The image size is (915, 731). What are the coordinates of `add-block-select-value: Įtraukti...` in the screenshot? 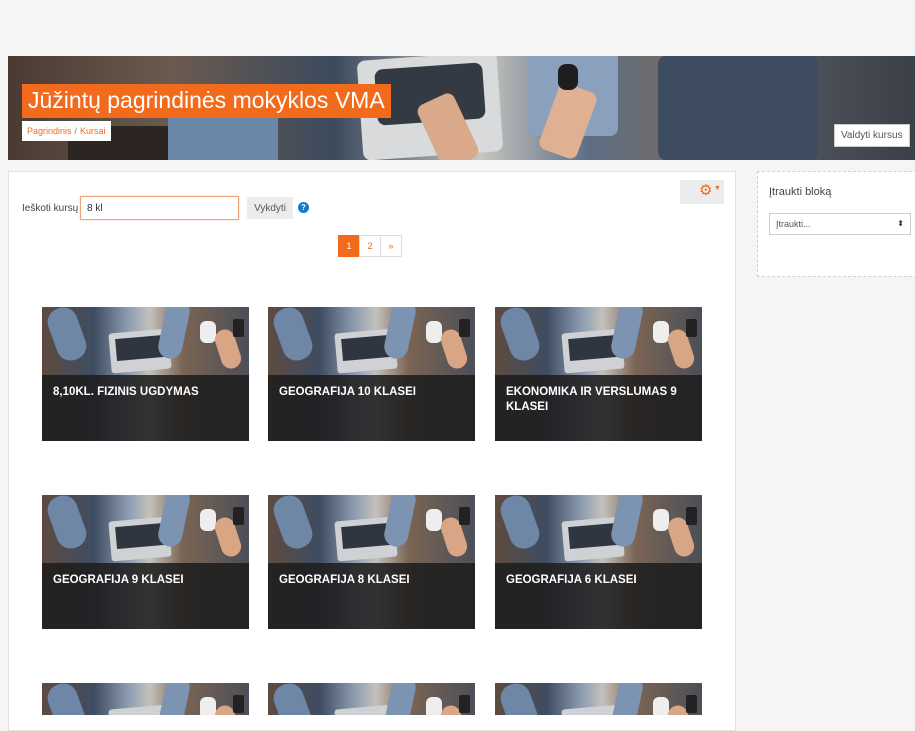 It's located at (793, 224).